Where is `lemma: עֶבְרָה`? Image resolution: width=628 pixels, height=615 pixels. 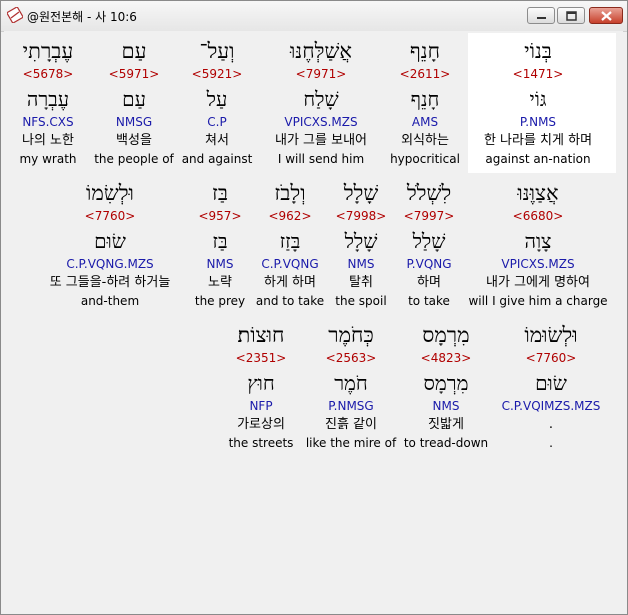 lemma: עֶבְרָה is located at coordinates (48, 99).